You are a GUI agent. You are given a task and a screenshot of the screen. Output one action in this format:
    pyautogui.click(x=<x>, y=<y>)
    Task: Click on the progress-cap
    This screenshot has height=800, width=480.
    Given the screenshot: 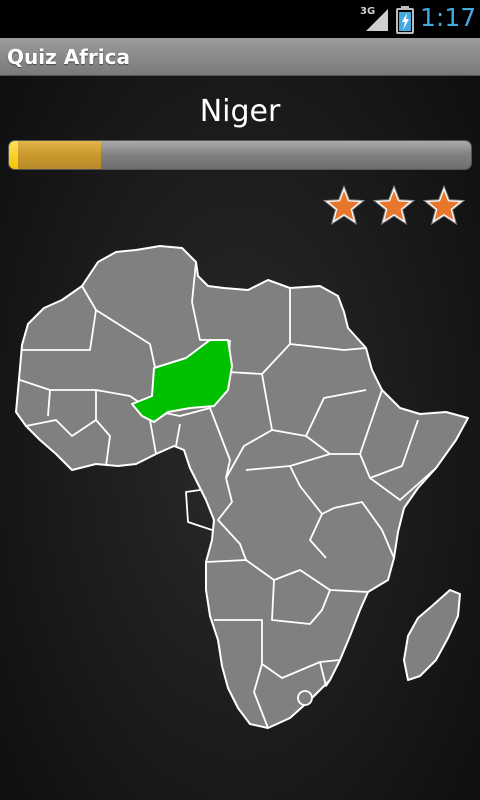 What is the action you would take?
    pyautogui.click(x=13, y=155)
    